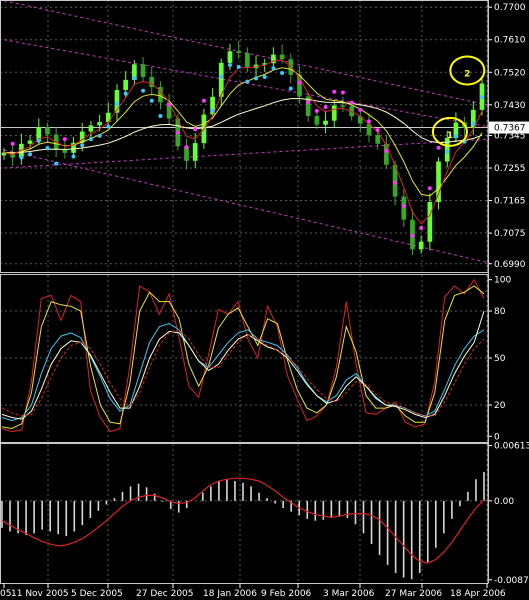 The height and width of the screenshot is (600, 529). I want to click on time-axis-label: 11 Nov 2005, so click(40, 594).